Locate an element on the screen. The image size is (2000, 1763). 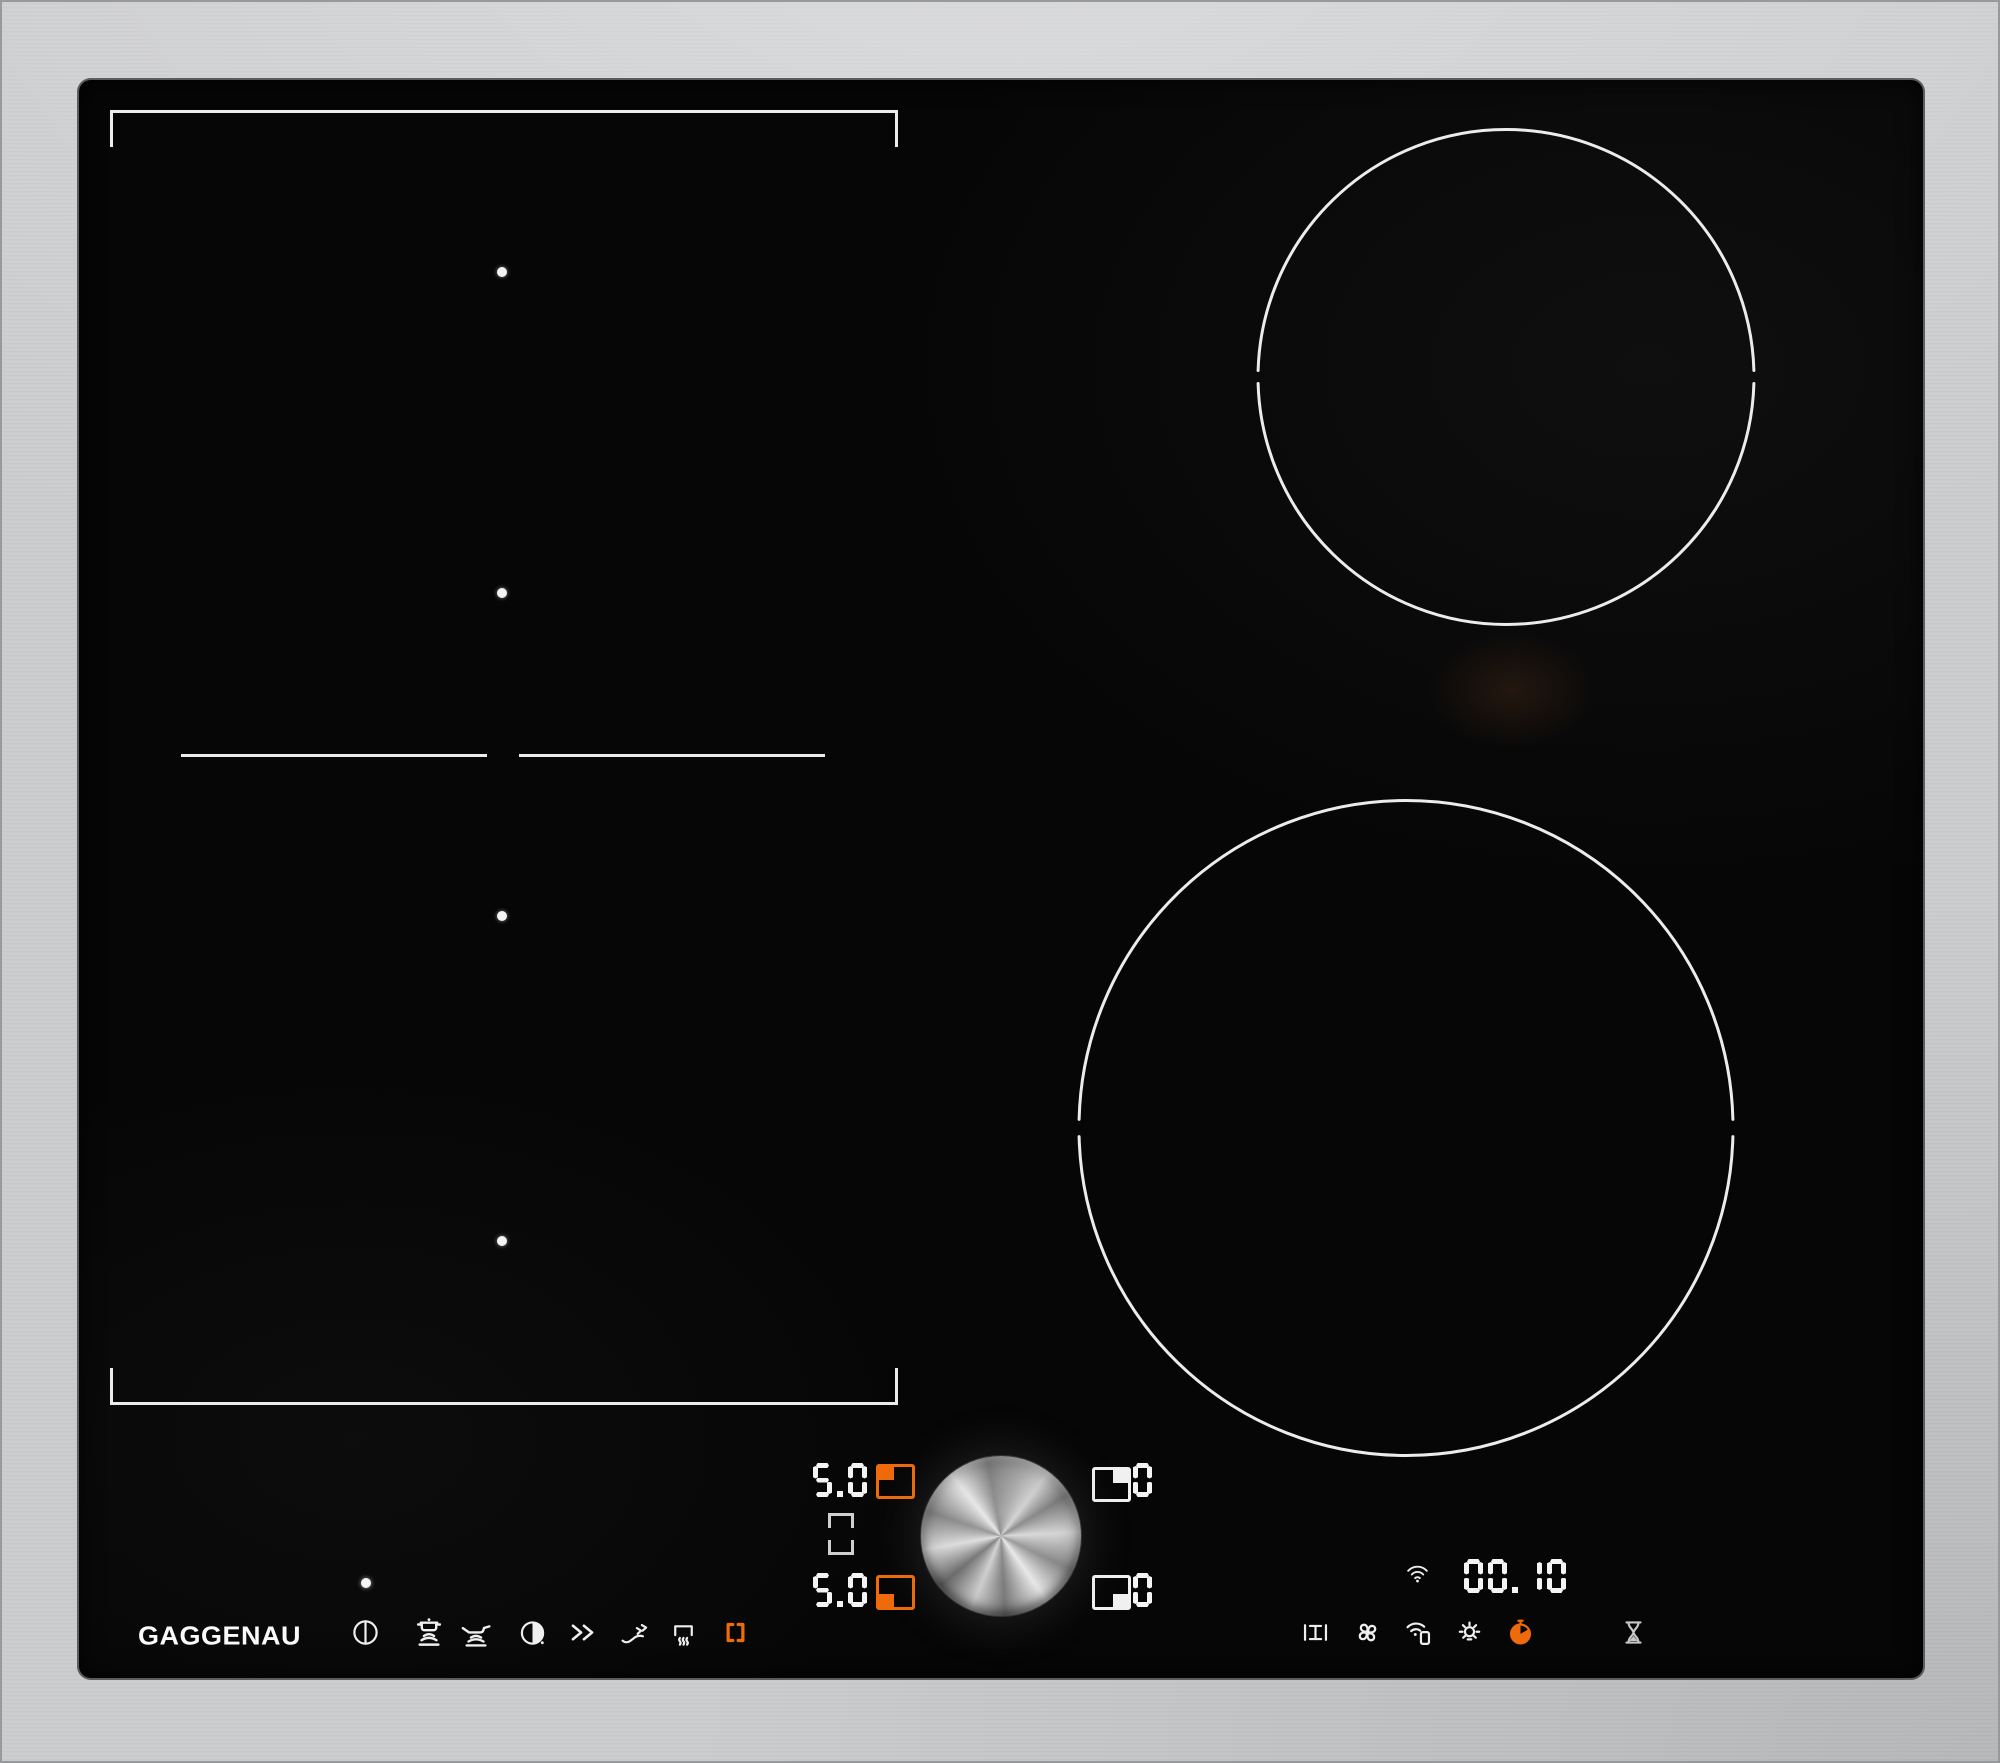
reflection-smudge is located at coordinates (1512, 690).